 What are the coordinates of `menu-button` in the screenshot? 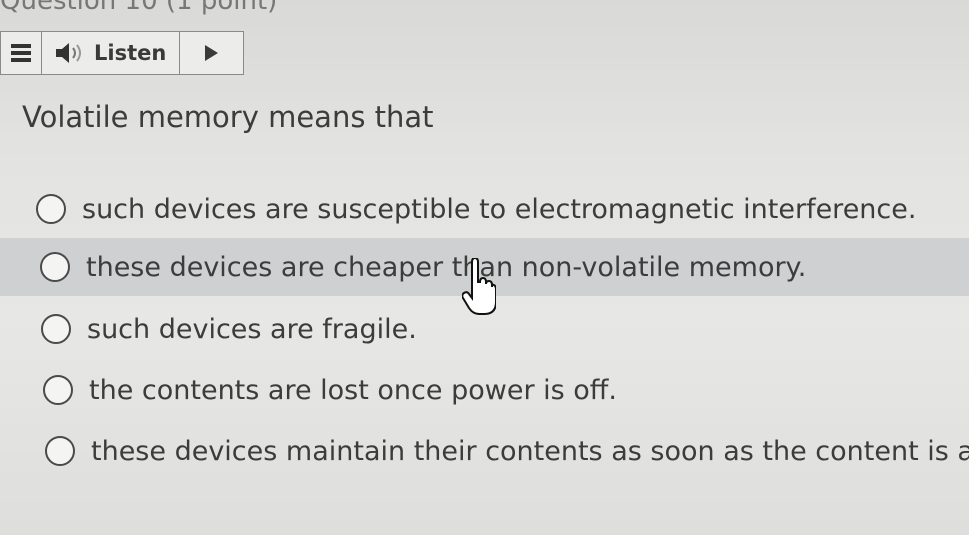 It's located at (21, 53).